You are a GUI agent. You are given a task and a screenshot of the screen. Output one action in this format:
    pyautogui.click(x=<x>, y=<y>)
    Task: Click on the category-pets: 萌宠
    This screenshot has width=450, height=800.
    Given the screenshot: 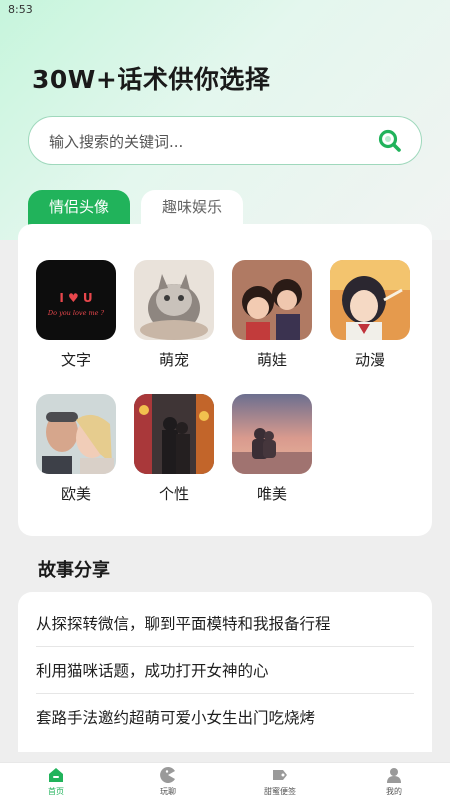 What is the action you would take?
    pyautogui.click(x=174, y=315)
    